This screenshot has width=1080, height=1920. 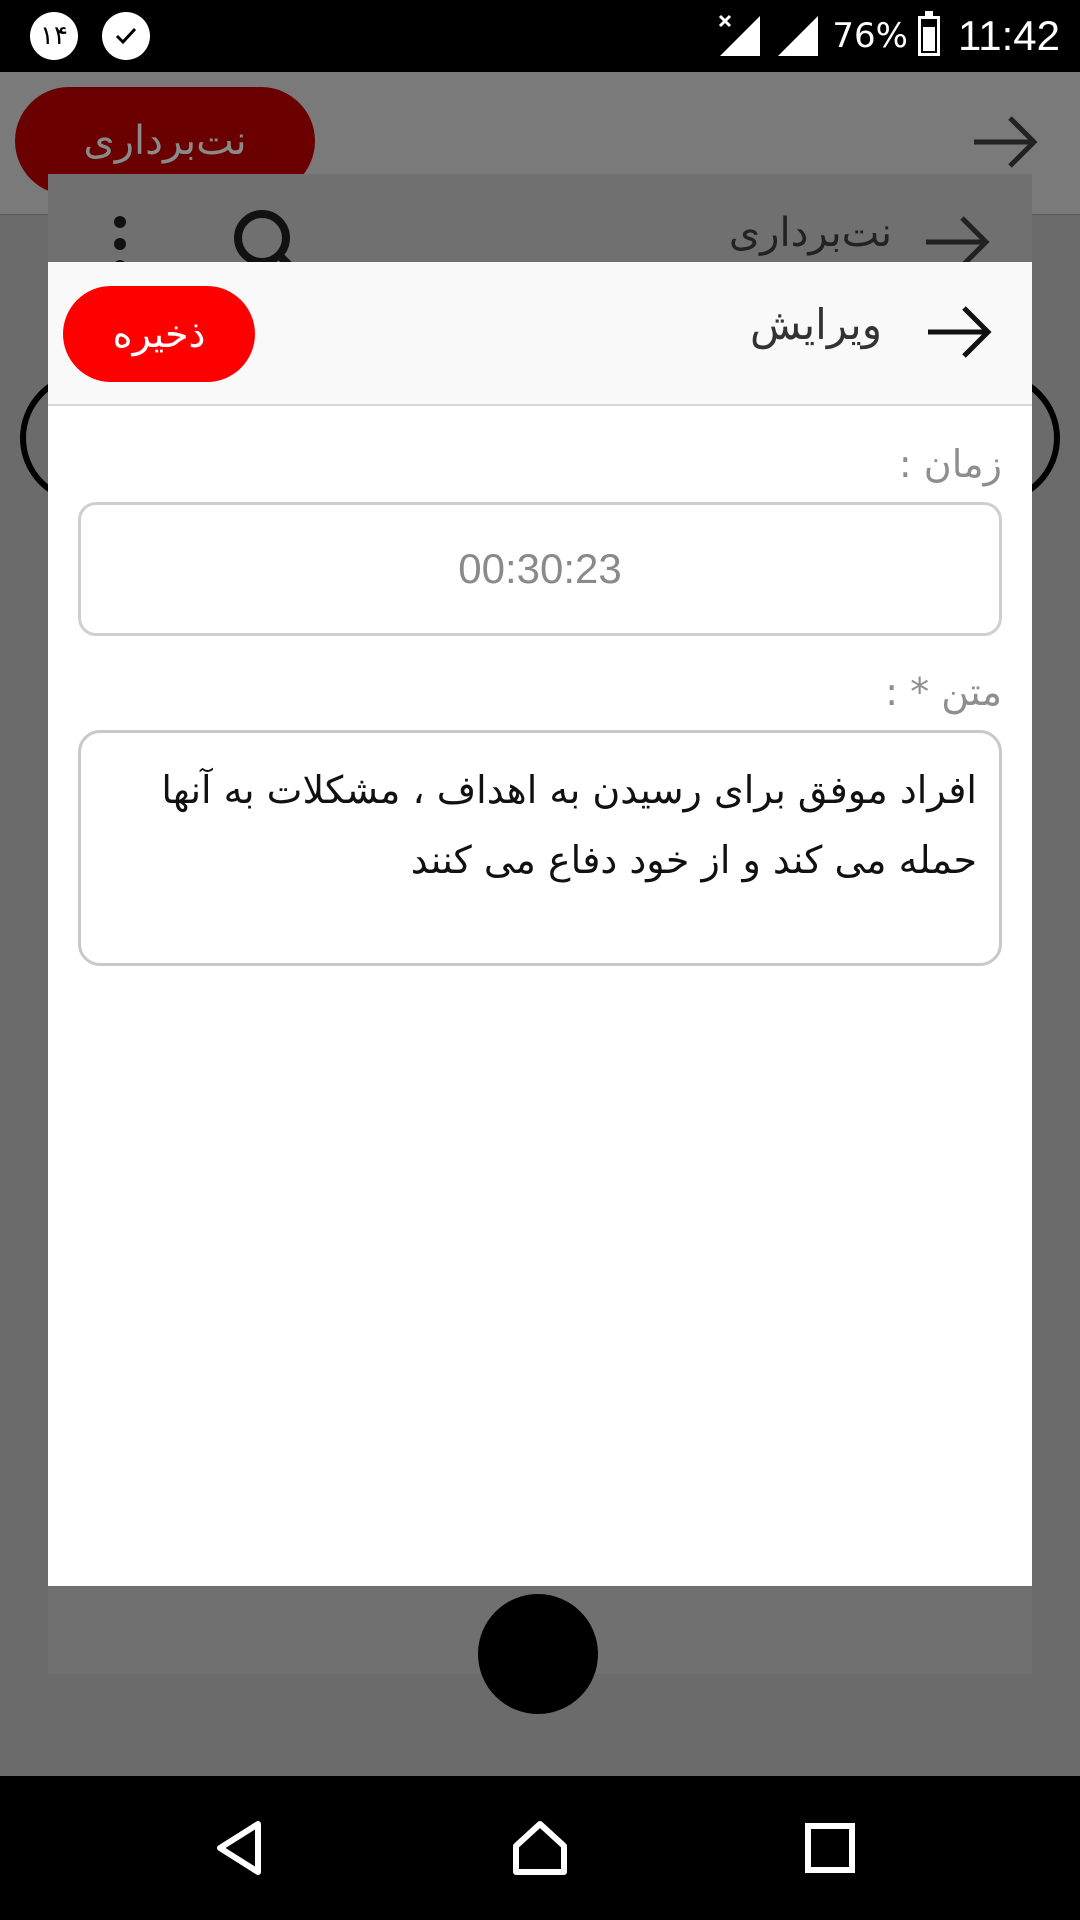 What do you see at coordinates (815, 324) in the screenshot?
I see `dialog-title: ویرایش` at bounding box center [815, 324].